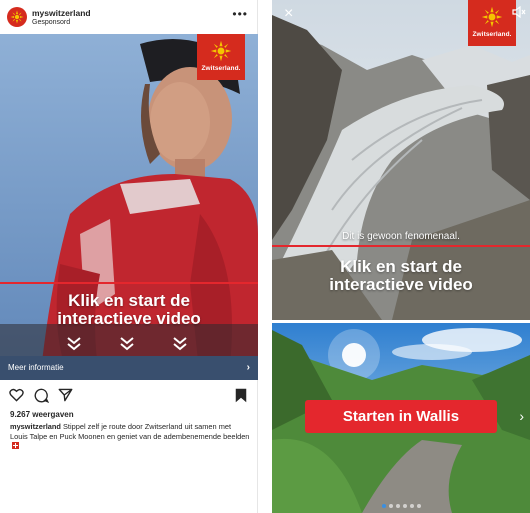 This screenshot has width=530, height=513. Describe the element at coordinates (35, 426) in the screenshot. I see `caption-account: myswitzerland` at that location.